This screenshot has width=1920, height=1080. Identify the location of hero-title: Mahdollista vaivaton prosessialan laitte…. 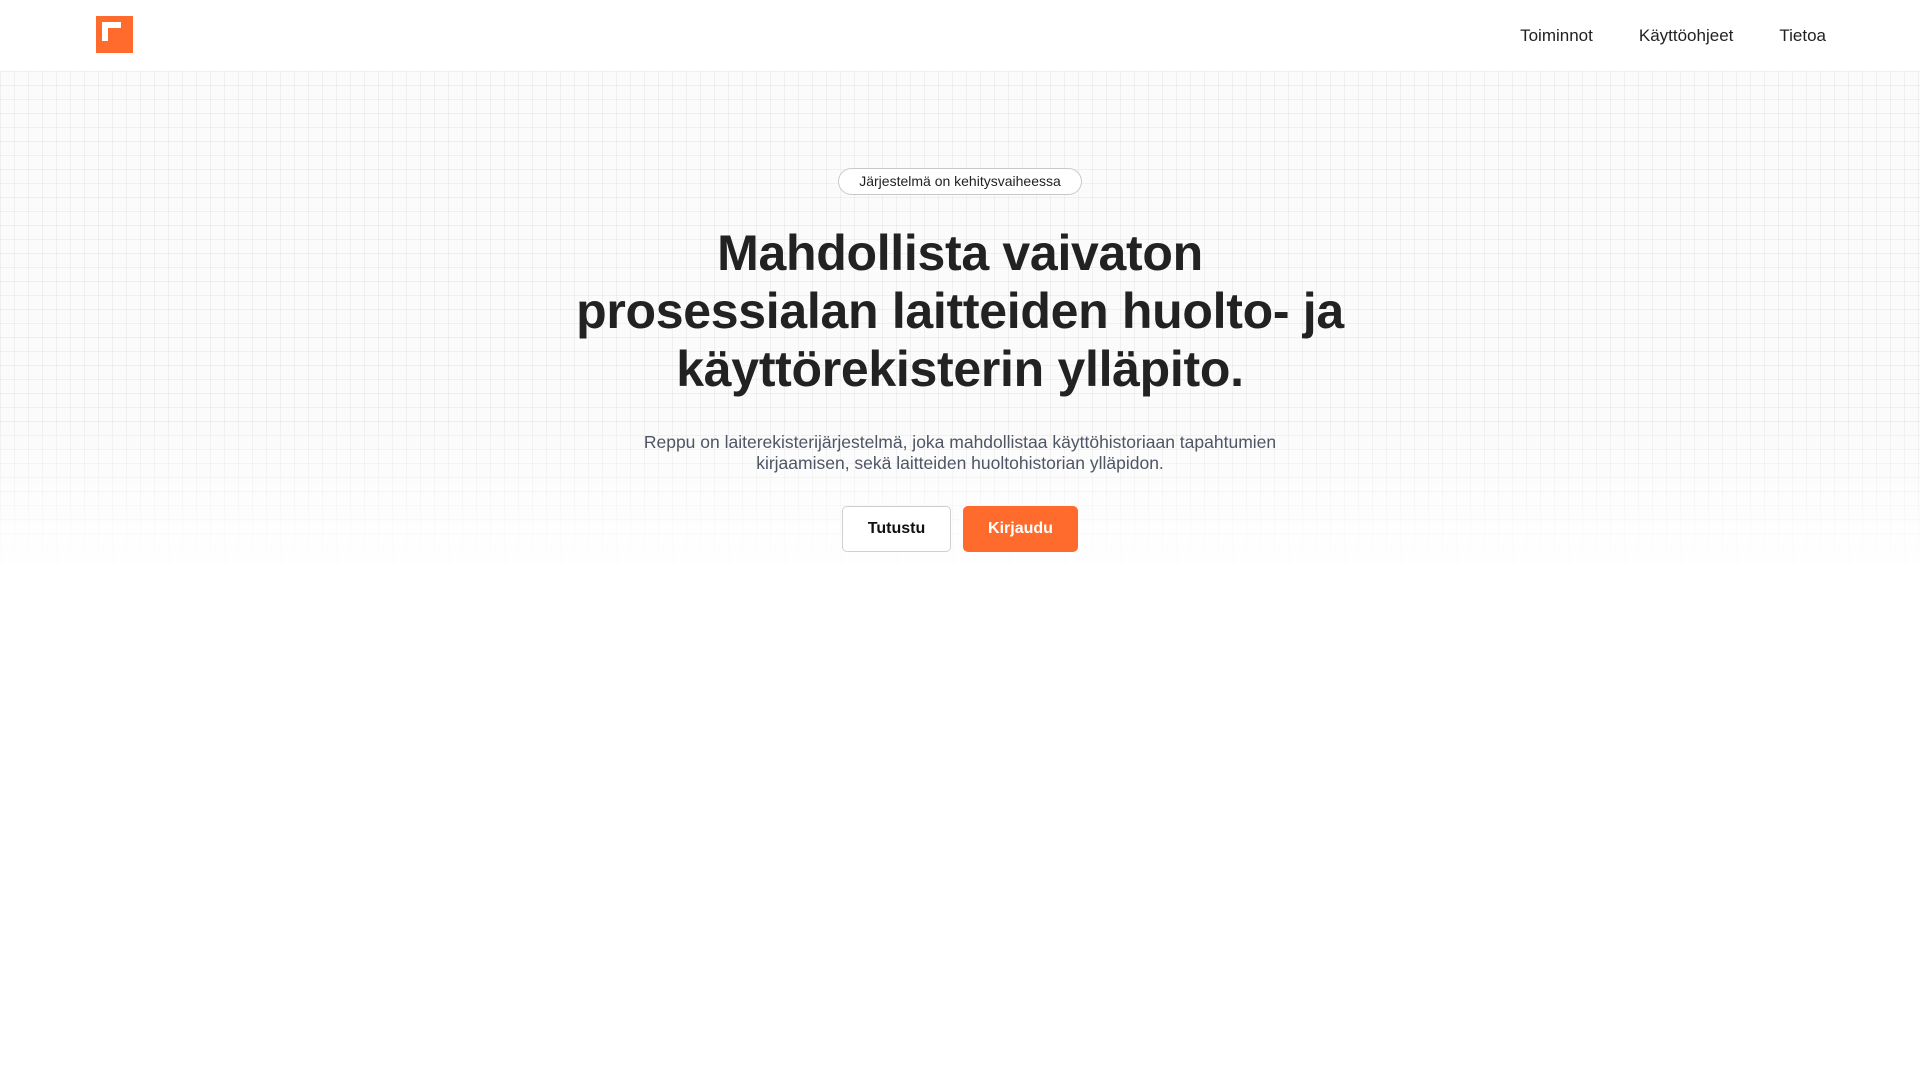
(960, 311).